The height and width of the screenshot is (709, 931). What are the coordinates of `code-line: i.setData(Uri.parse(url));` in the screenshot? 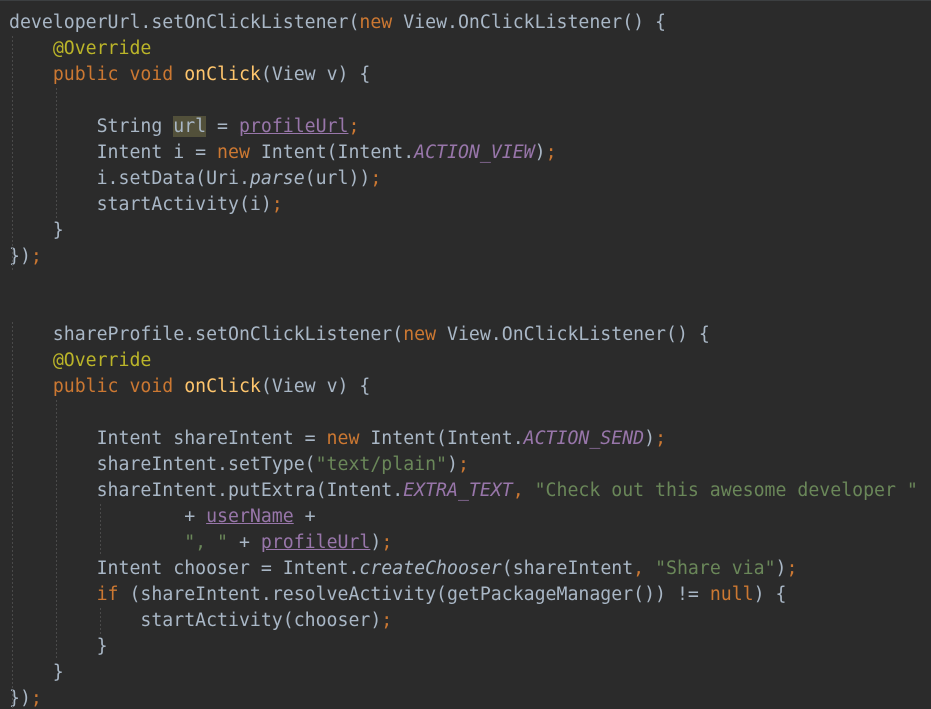 It's located at (463, 179).